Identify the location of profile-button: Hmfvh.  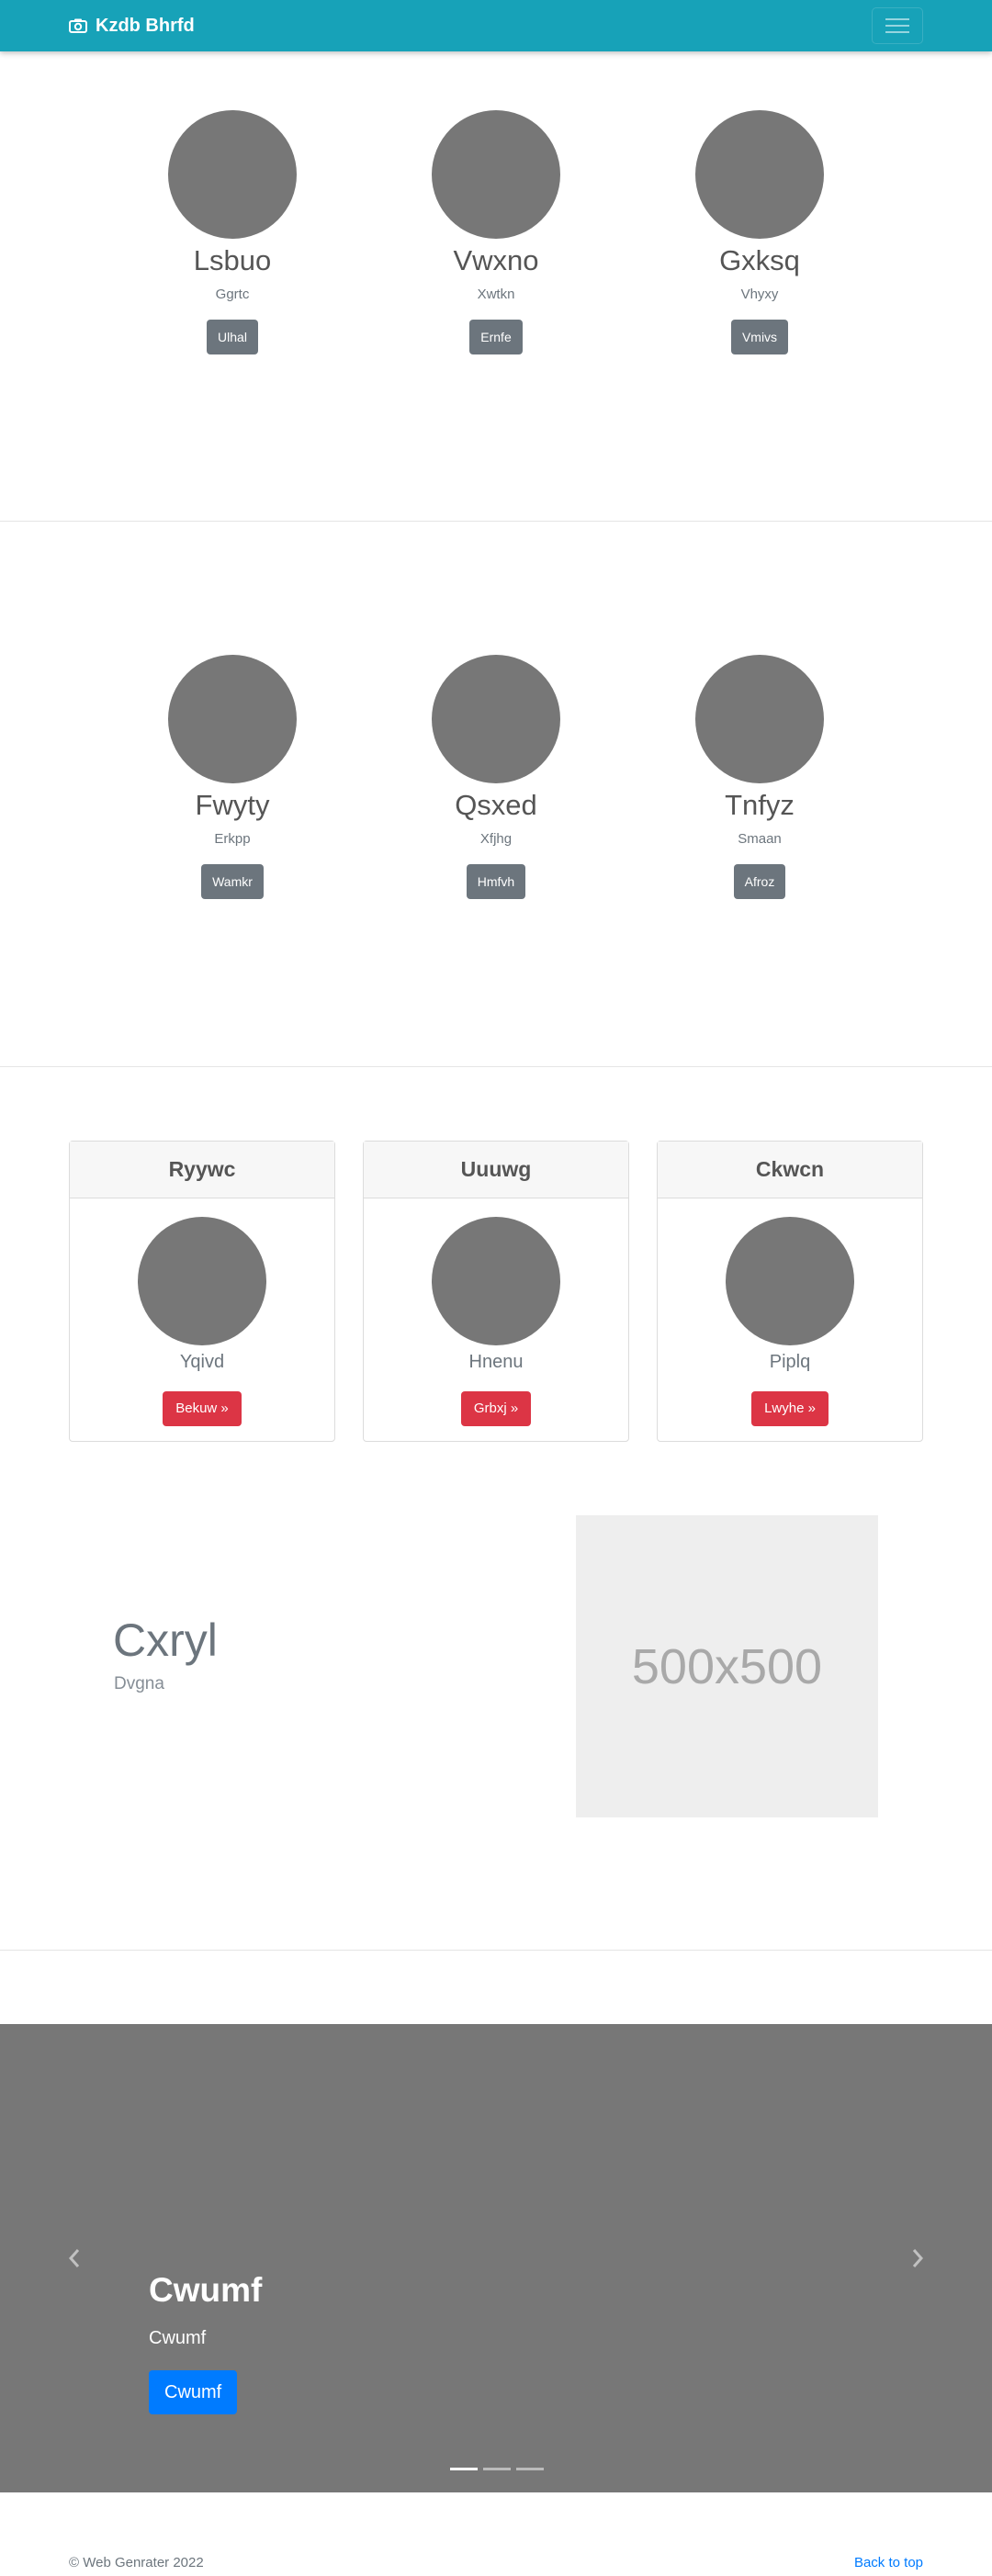
(496, 881).